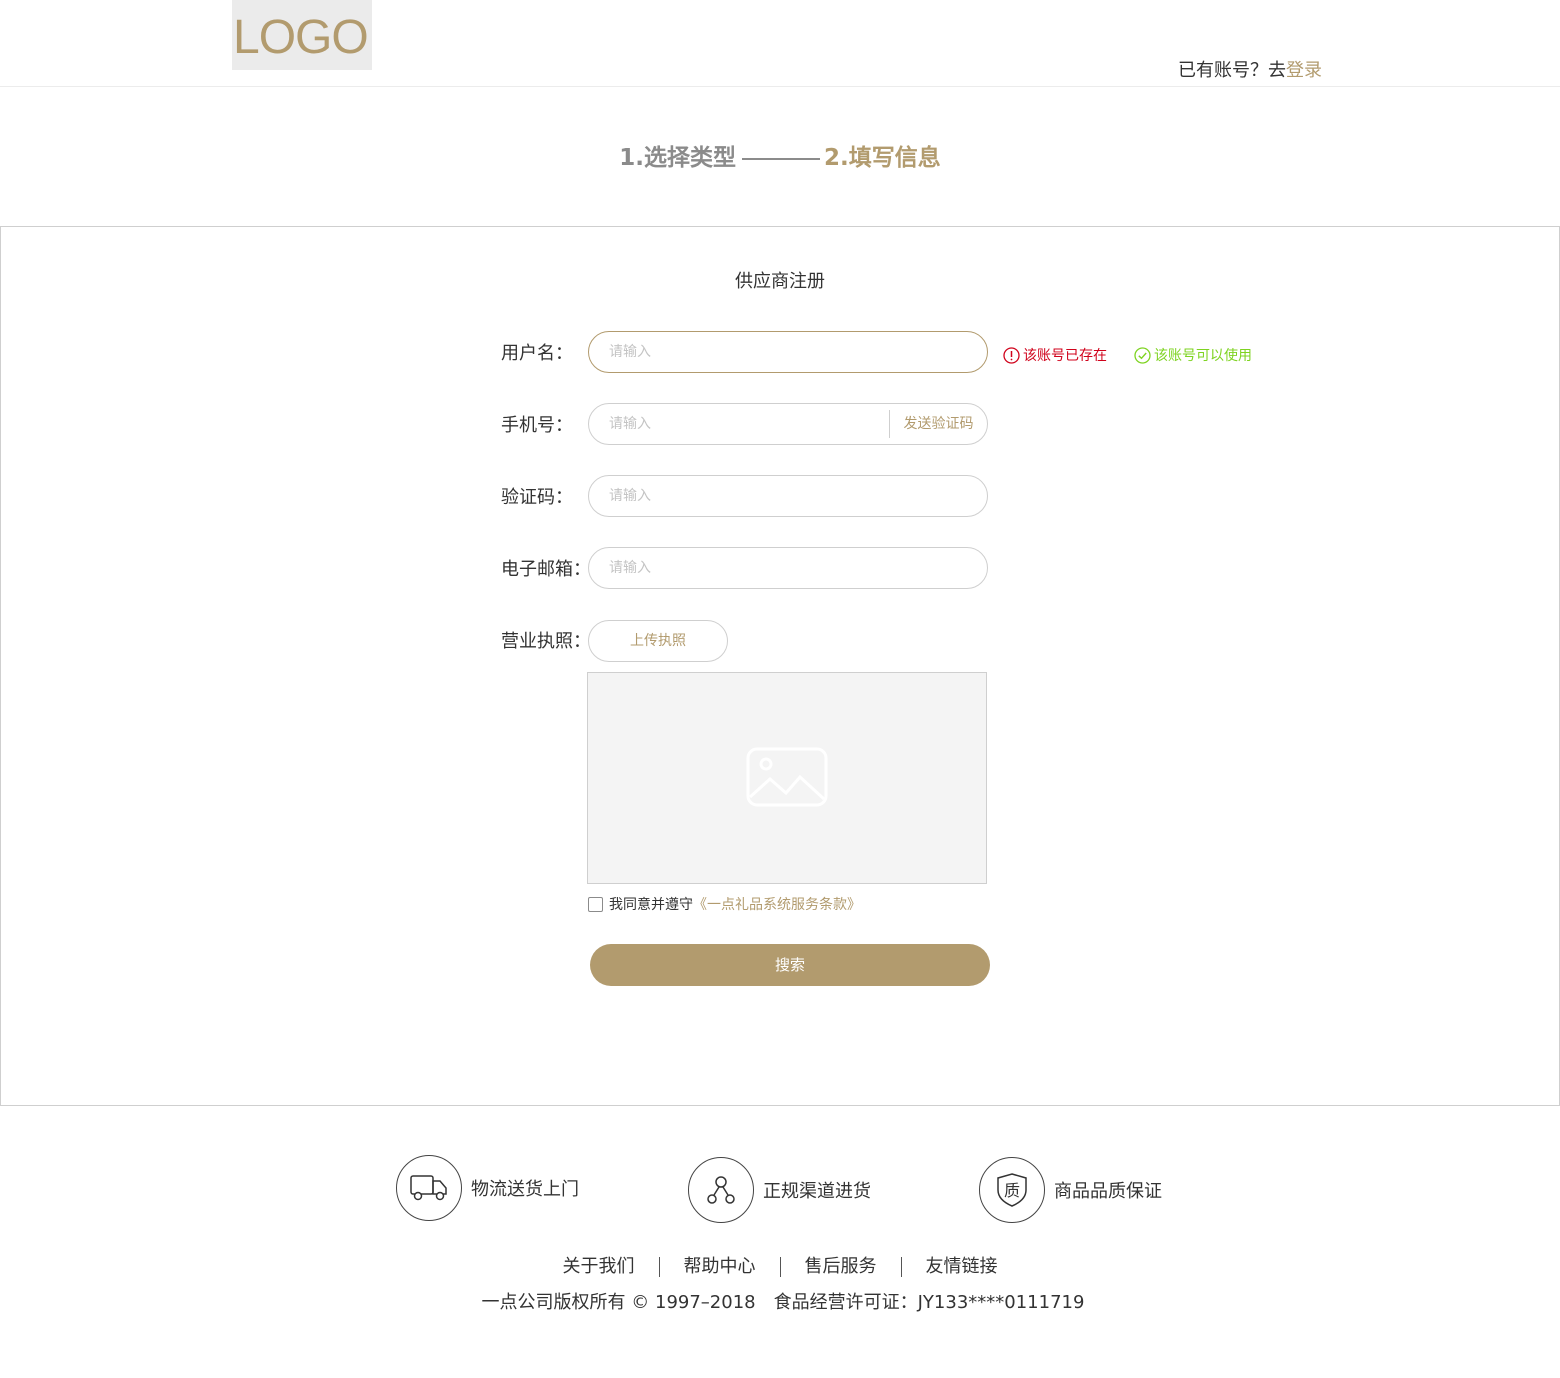 The image size is (1560, 1378). I want to click on code-label: 验证码：, so click(537, 497).